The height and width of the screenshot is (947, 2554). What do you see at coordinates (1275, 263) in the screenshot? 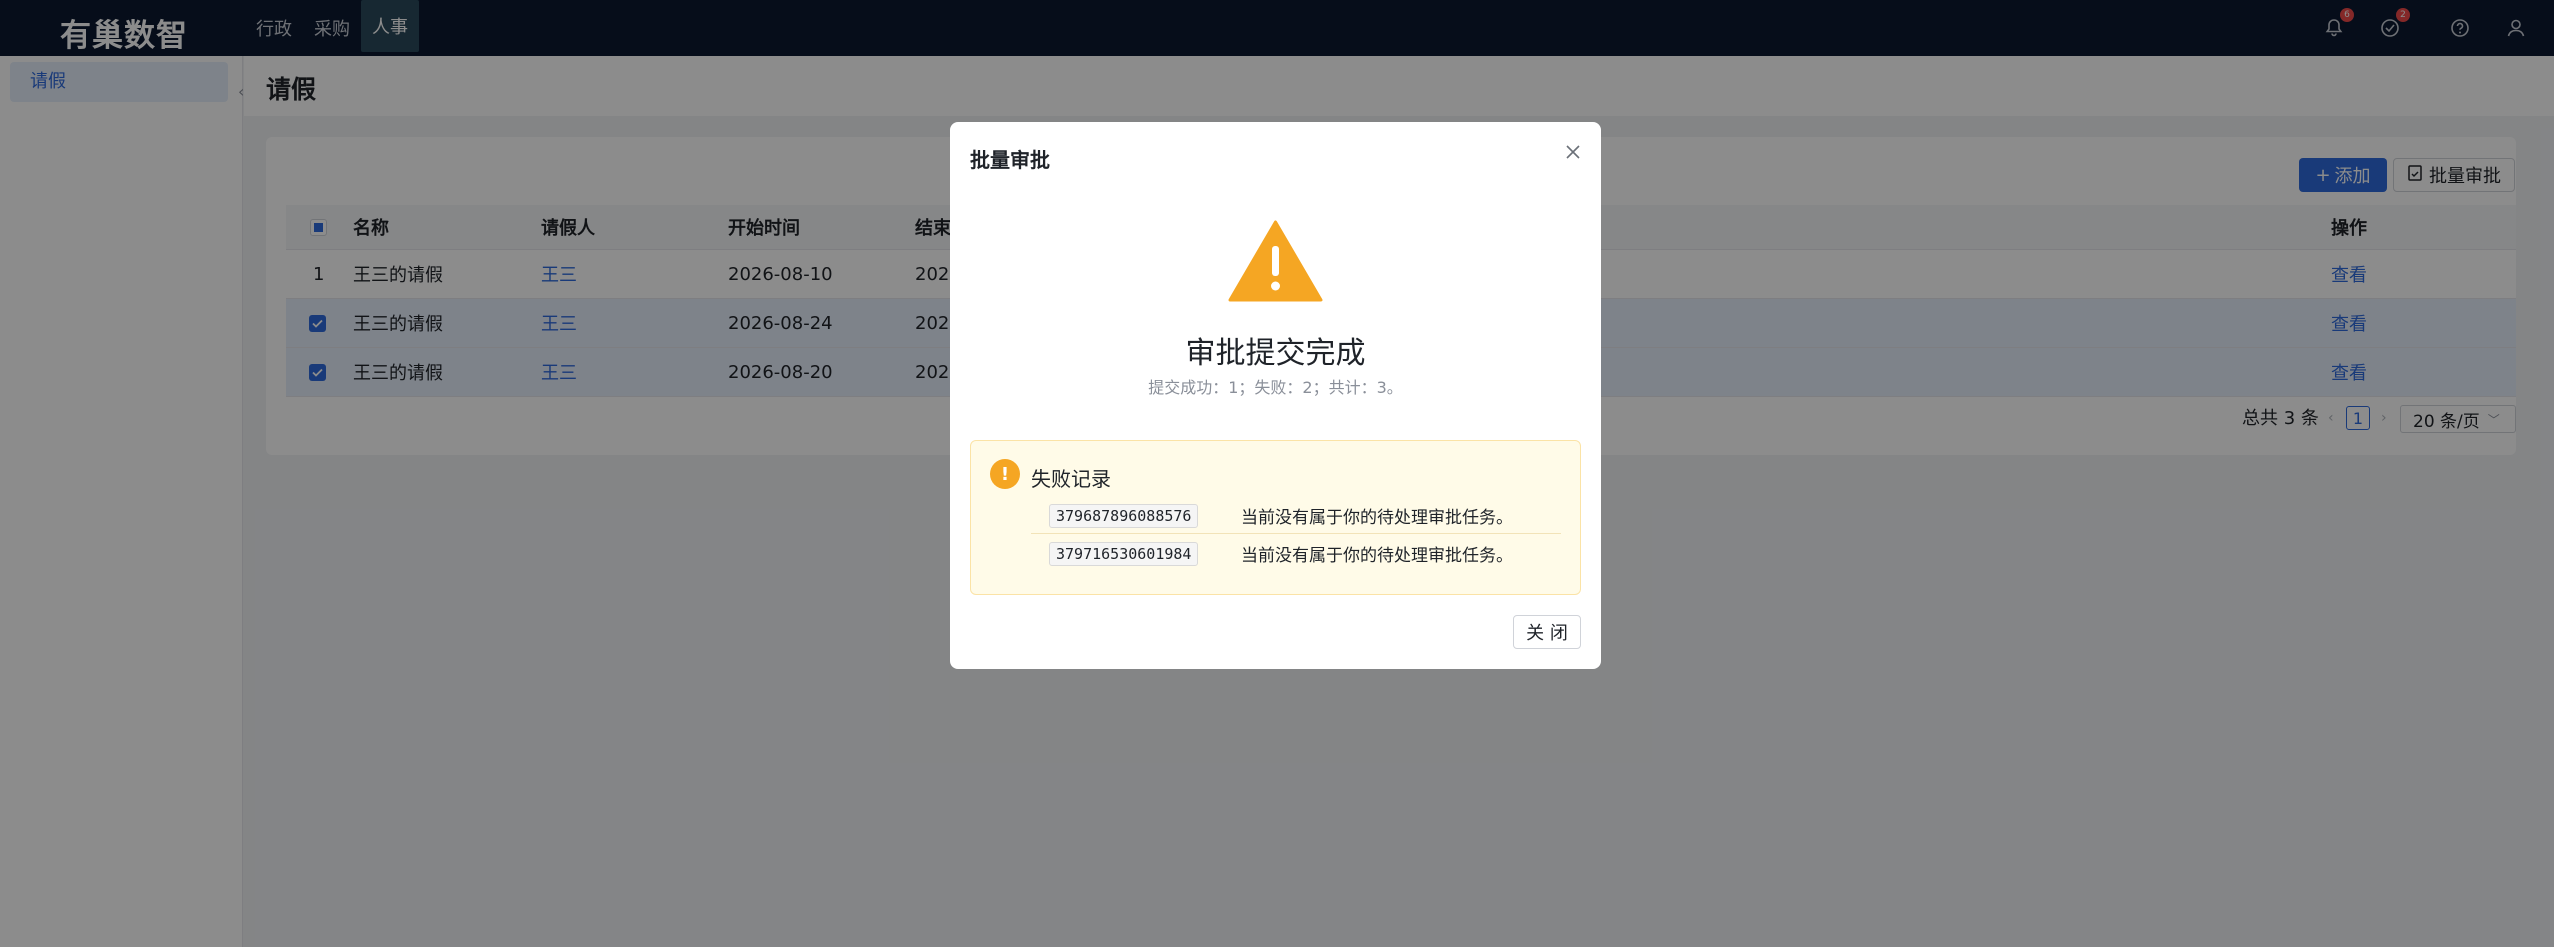
I see `warning-icon` at bounding box center [1275, 263].